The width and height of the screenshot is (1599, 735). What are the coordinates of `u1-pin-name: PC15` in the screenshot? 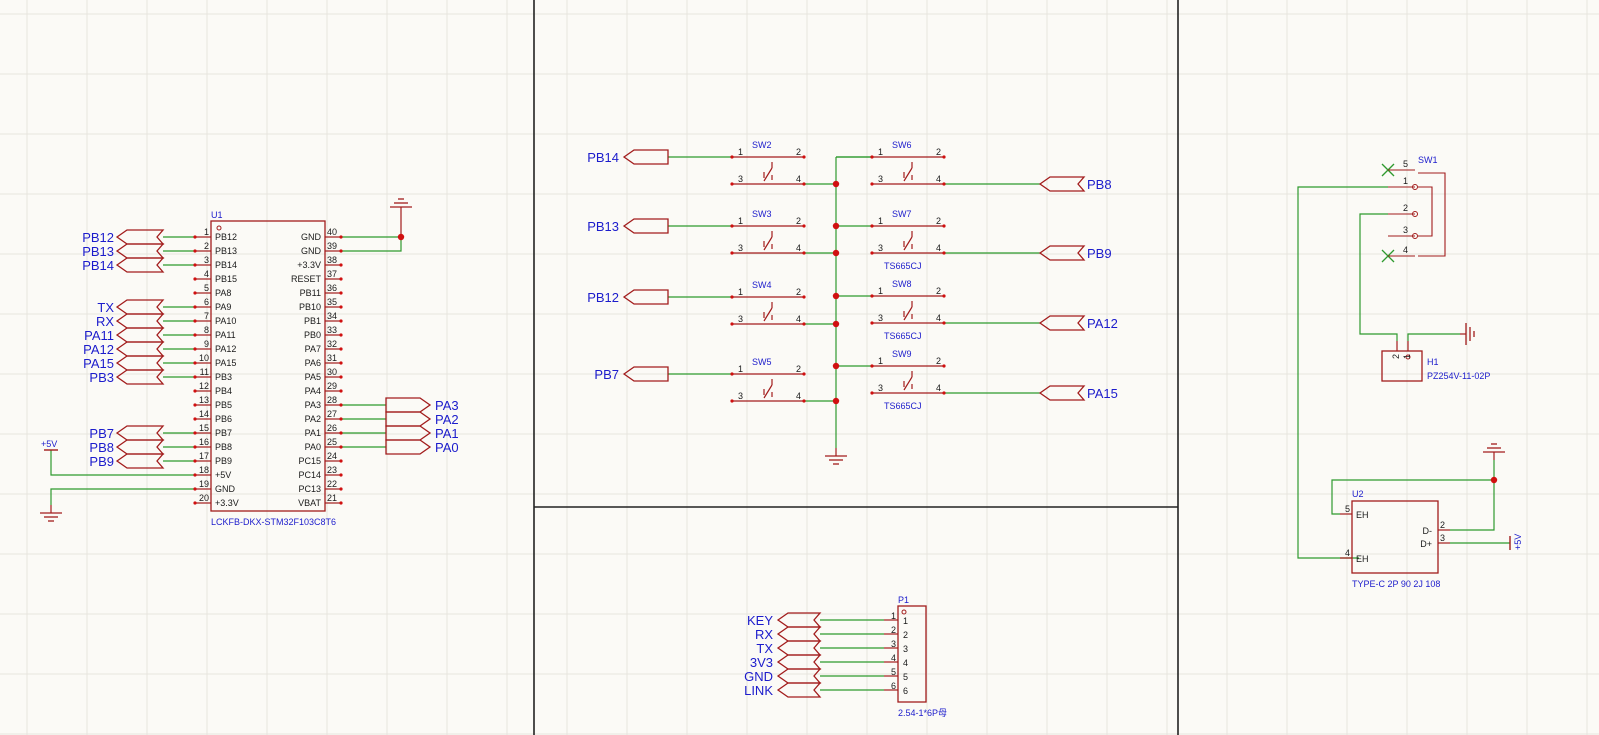 It's located at (309, 461).